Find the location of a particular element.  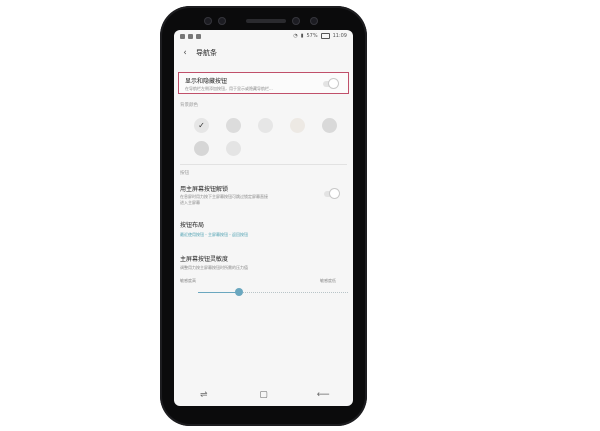

home-icon: ▢ is located at coordinates (263, 395).